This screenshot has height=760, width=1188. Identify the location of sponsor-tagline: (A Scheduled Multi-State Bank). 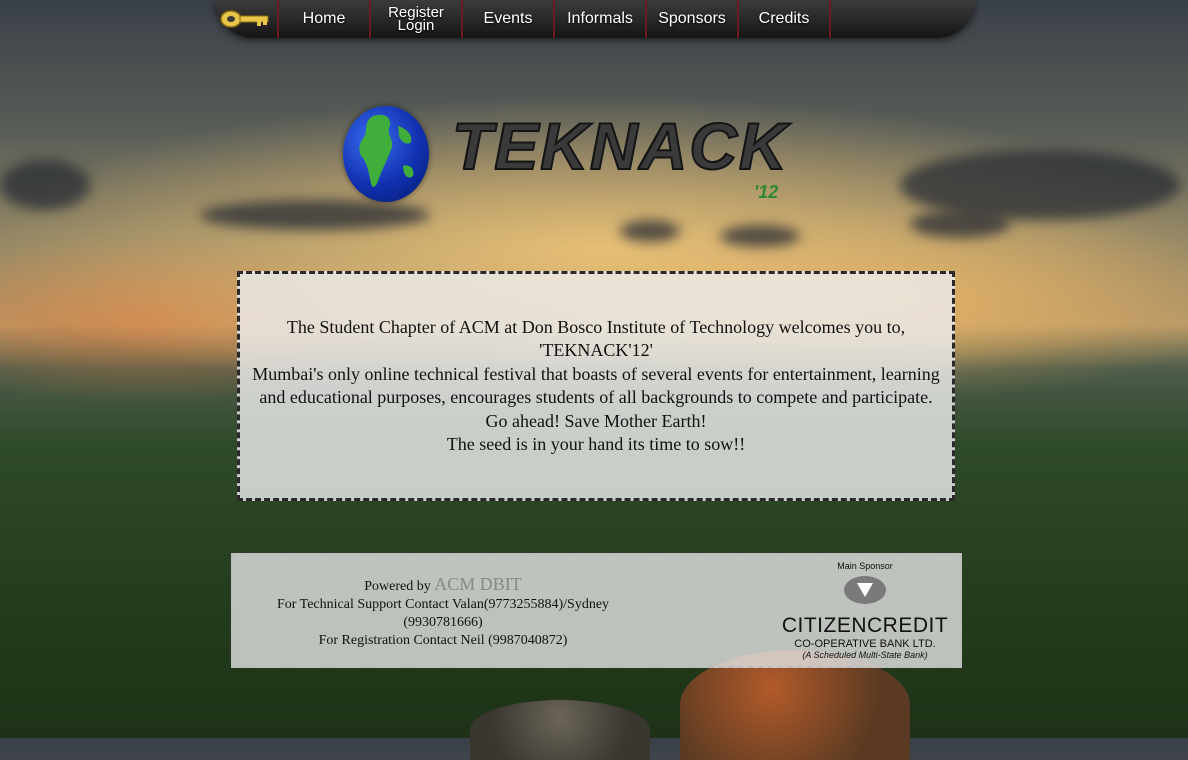
(865, 655).